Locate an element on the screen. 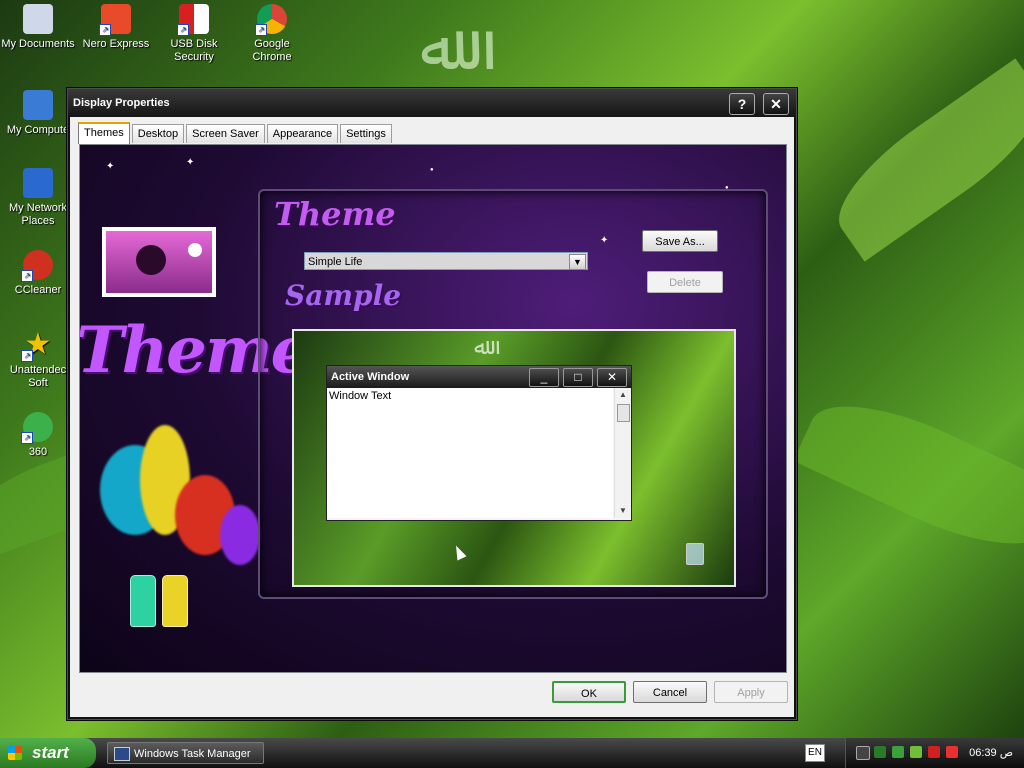  windows-logo-icon is located at coordinates (15, 753).